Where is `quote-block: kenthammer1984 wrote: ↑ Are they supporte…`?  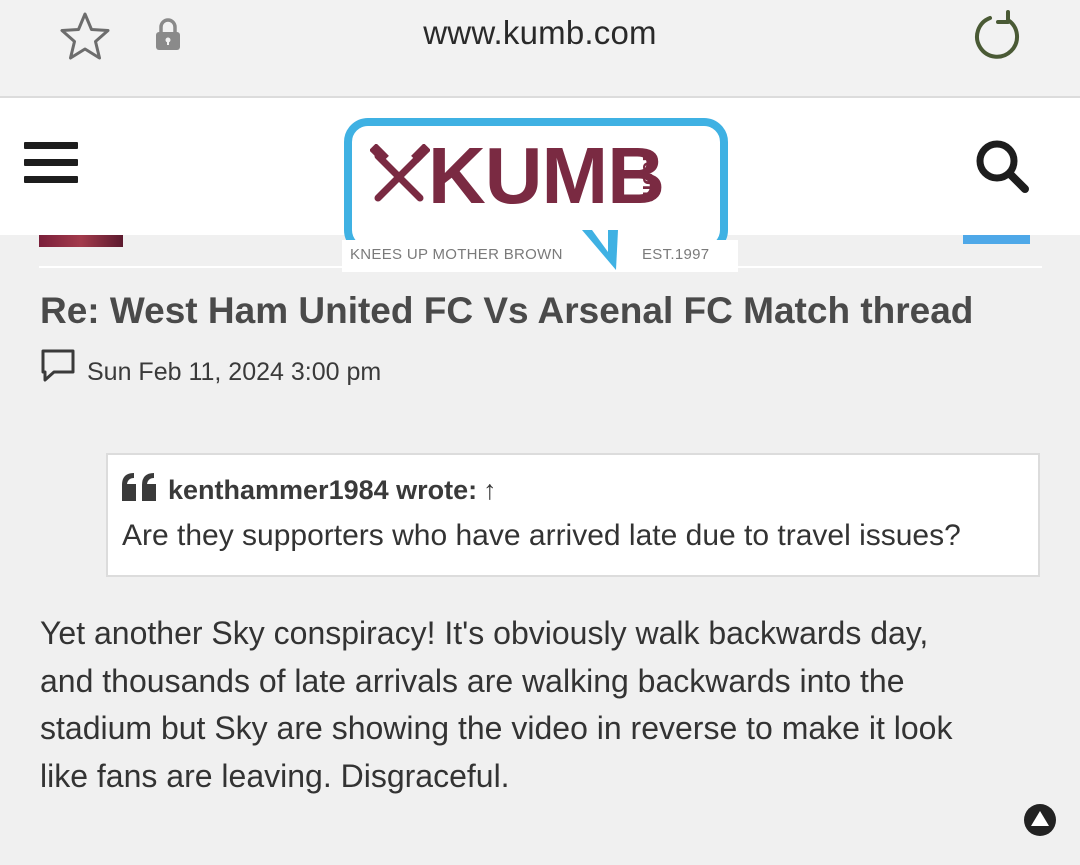
quote-block: kenthammer1984 wrote: ↑ Are they supporte… is located at coordinates (573, 515).